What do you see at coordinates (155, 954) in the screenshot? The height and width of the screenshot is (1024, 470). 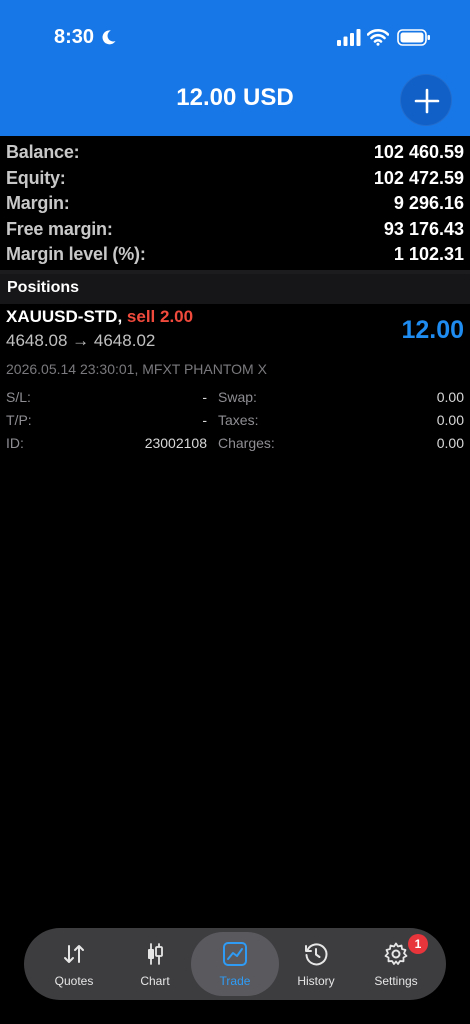 I see `candlestick-icon` at bounding box center [155, 954].